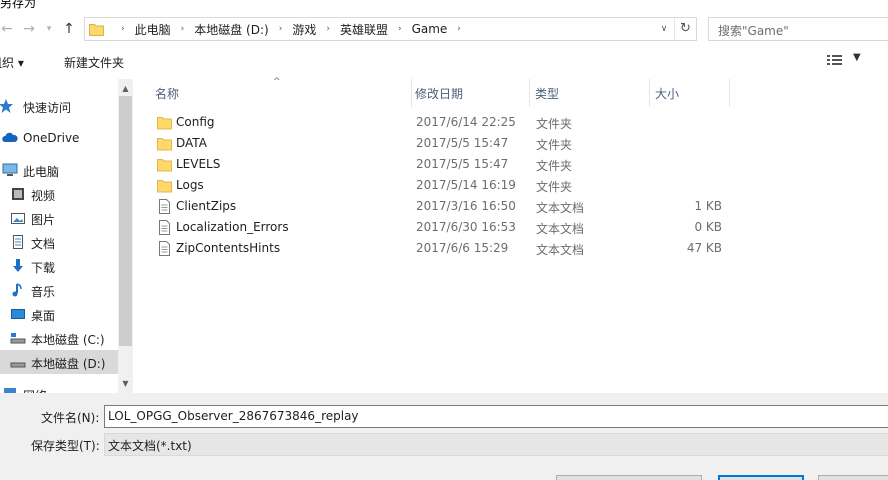  I want to click on chevron-down-icon: ▼, so click(857, 57).